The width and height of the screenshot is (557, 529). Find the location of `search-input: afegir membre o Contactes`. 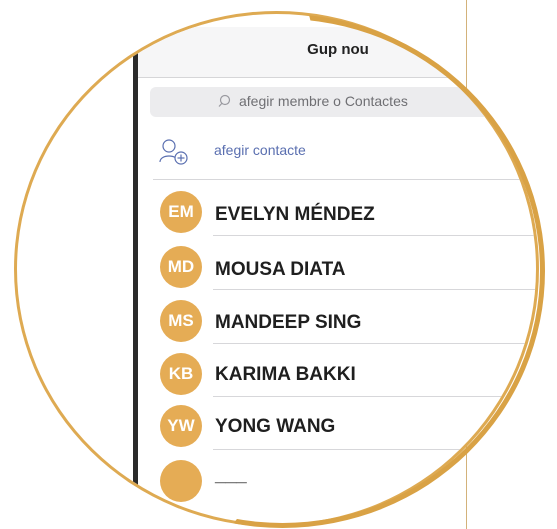

search-input: afegir membre o Contactes is located at coordinates (340, 102).